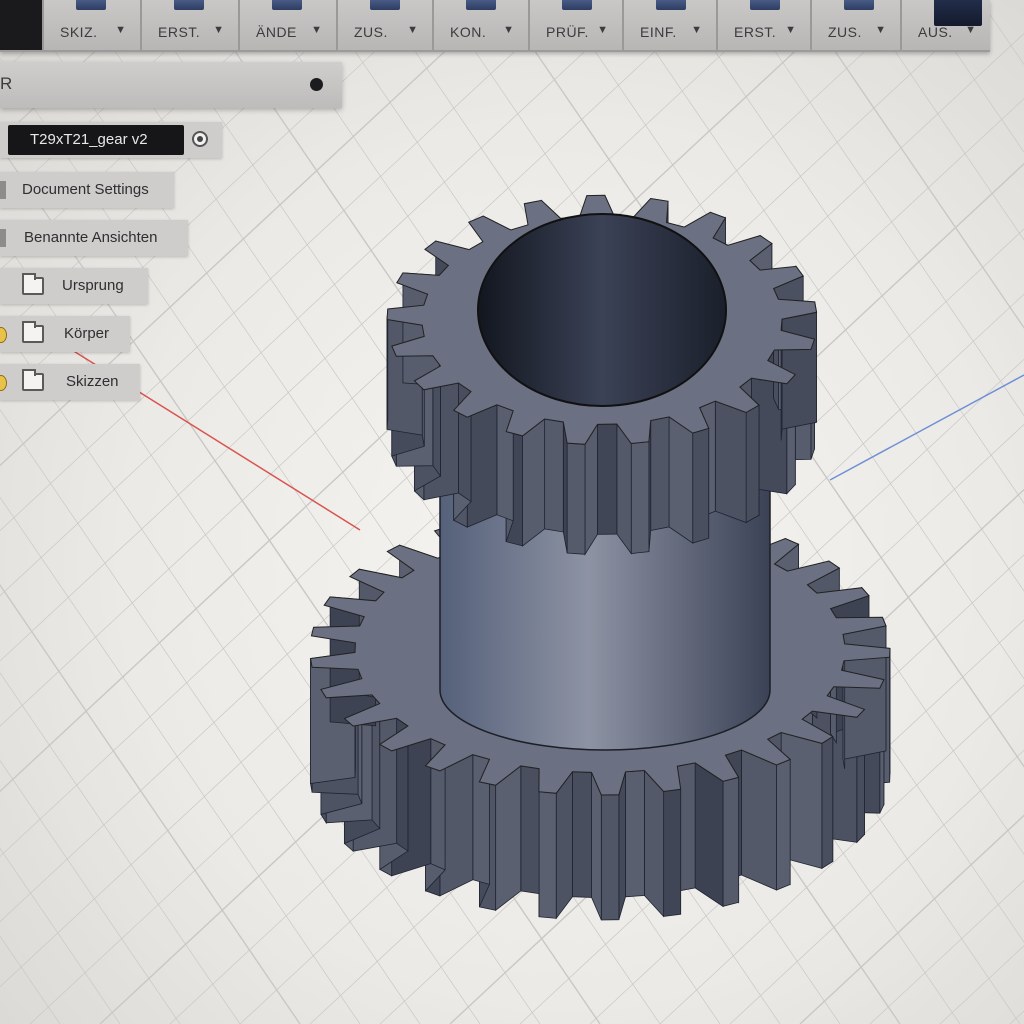 The image size is (1024, 1024). I want to click on pin-icon, so click(316, 84).